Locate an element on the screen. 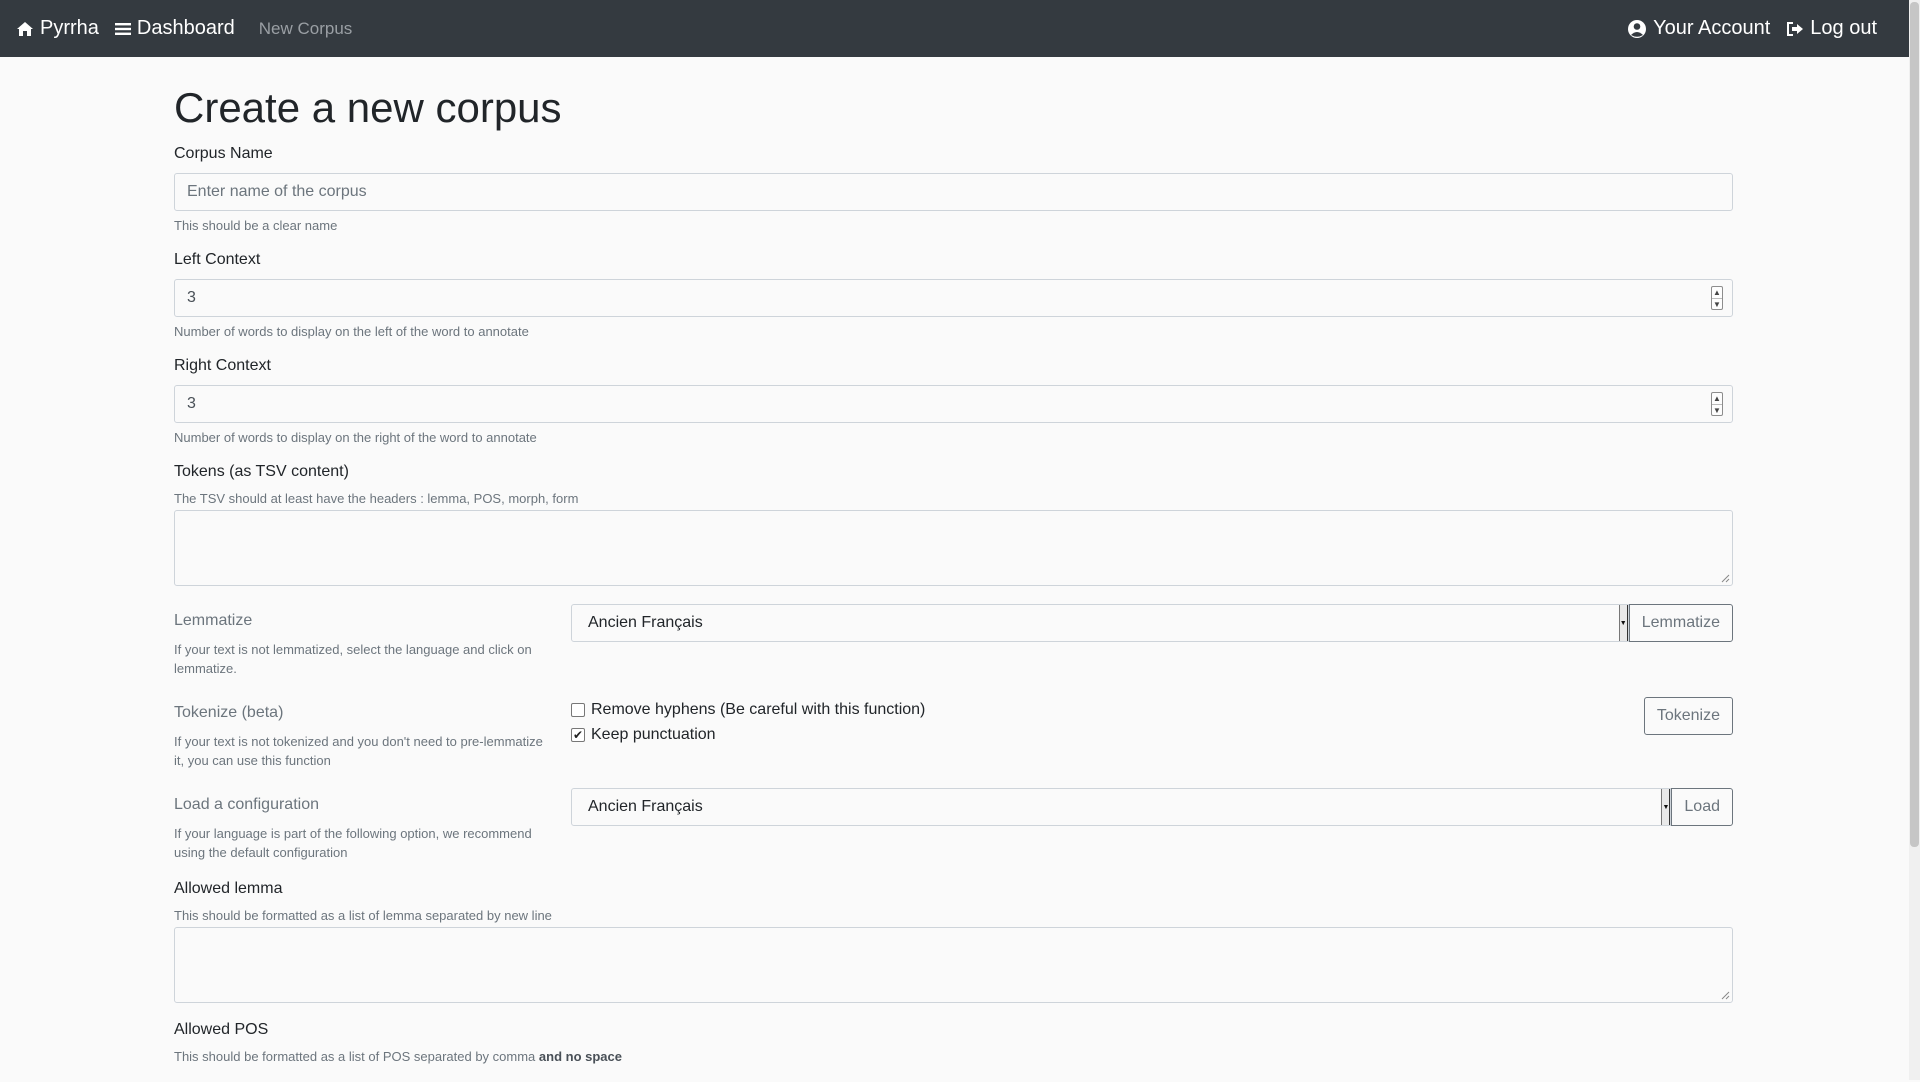  tokens-textarea is located at coordinates (953, 548).